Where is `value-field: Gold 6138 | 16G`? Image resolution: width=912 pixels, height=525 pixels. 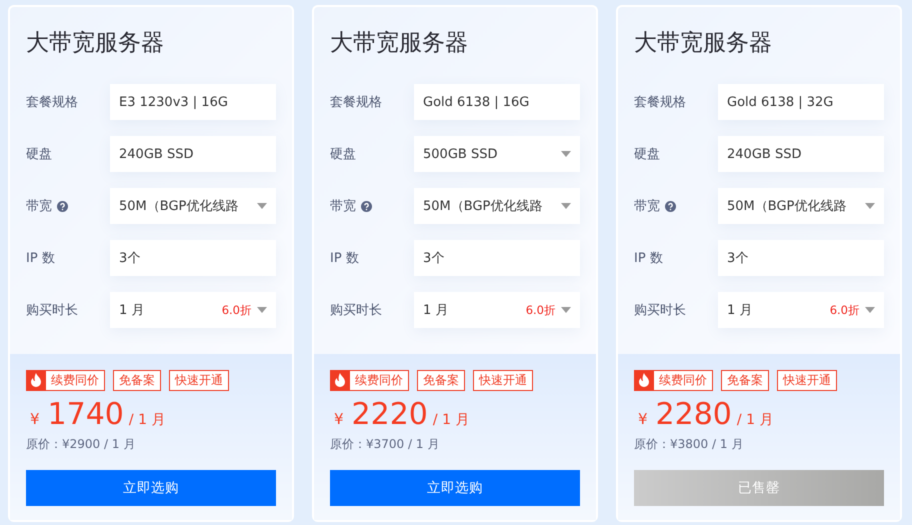
value-field: Gold 6138 | 16G is located at coordinates (497, 102).